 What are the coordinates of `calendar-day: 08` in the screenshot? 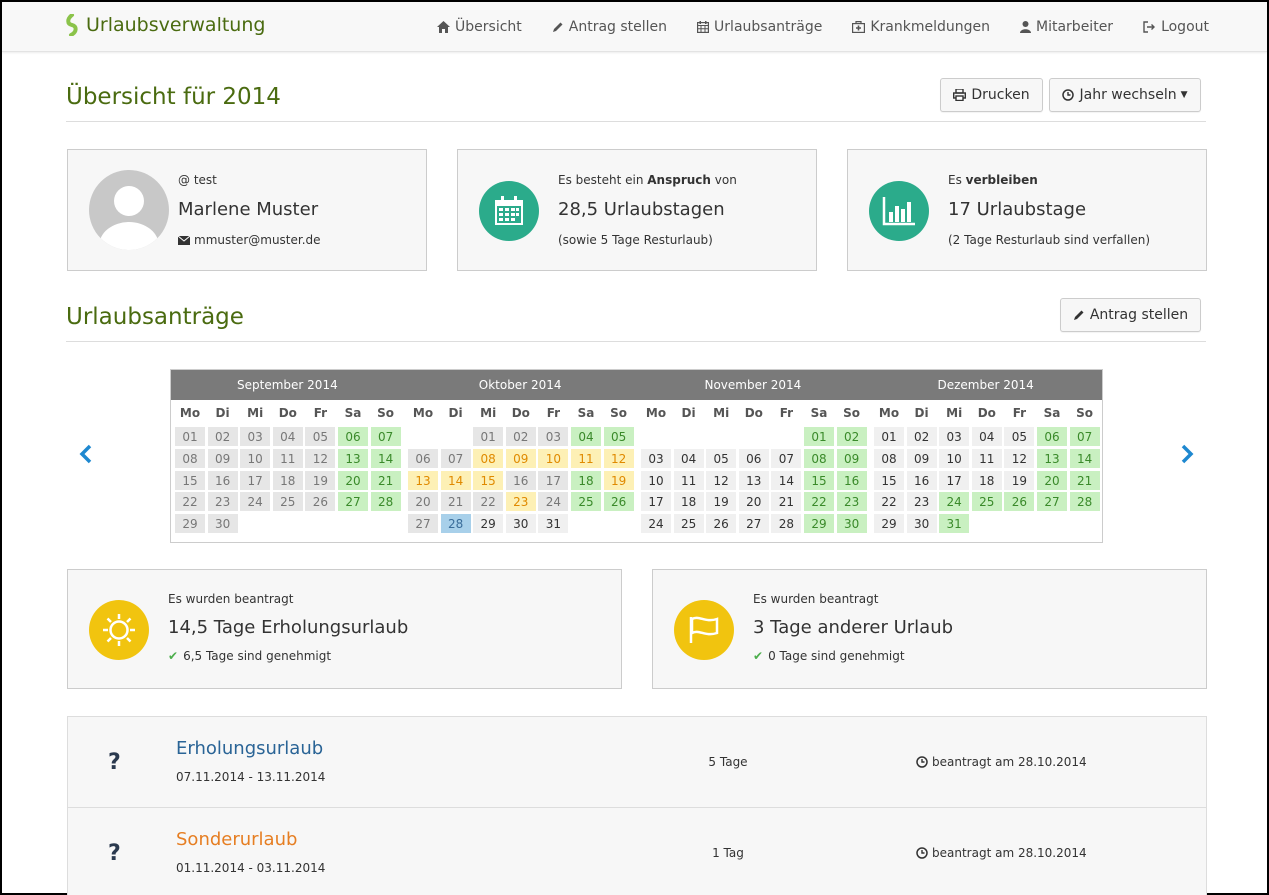 It's located at (889, 458).